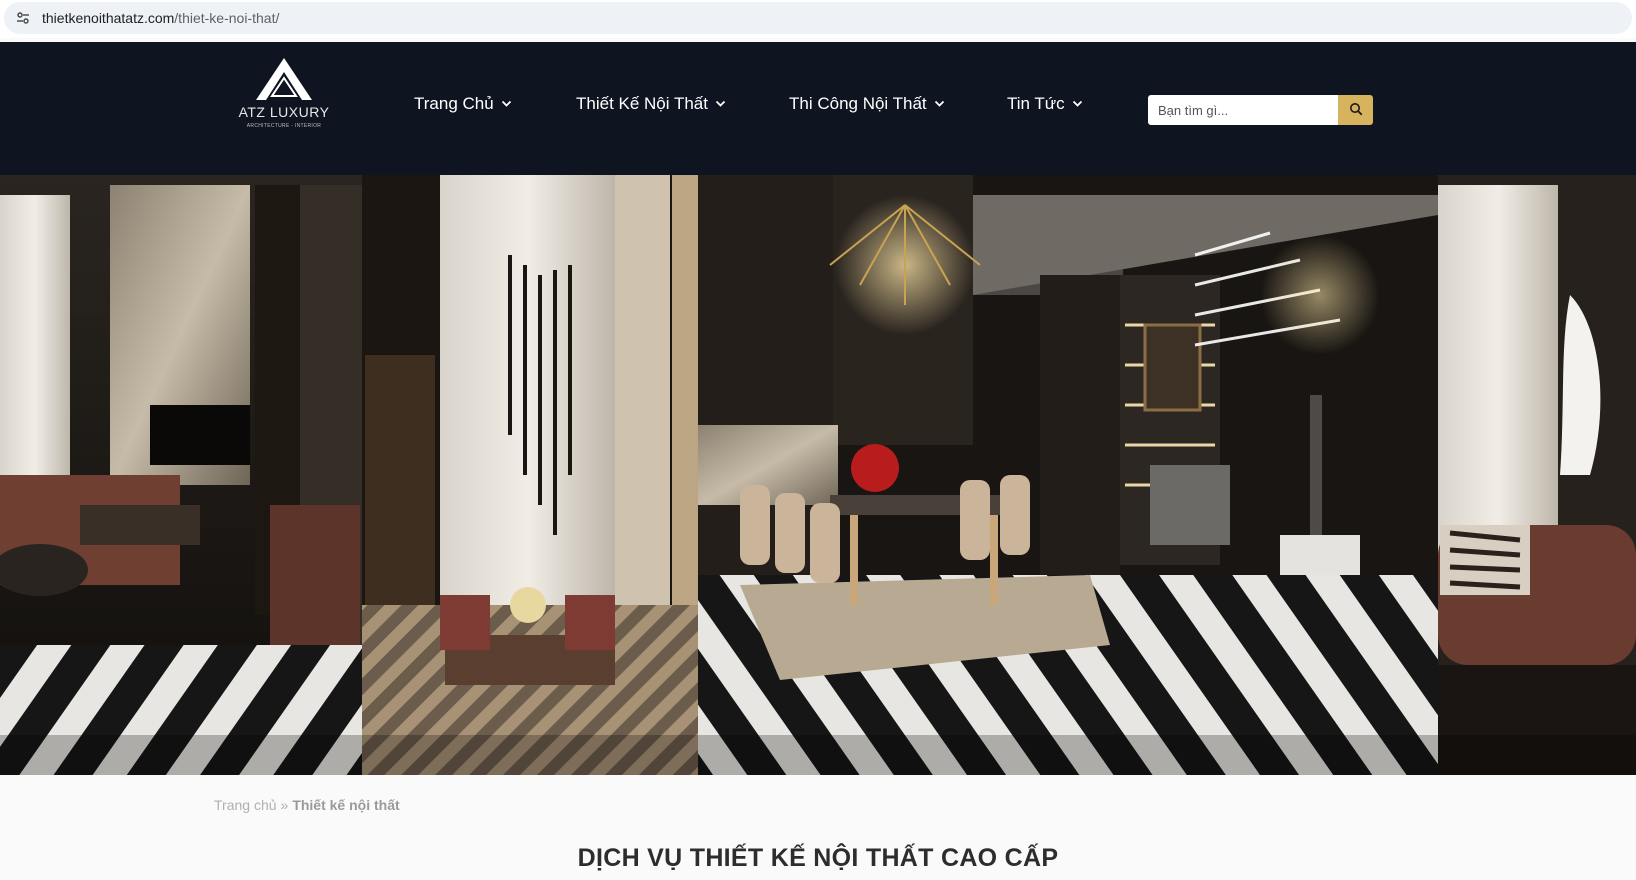 The width and height of the screenshot is (1636, 880). I want to click on url-text: thietkenoithatatz.com/thiet-ke-noi-that/, so click(160, 18).